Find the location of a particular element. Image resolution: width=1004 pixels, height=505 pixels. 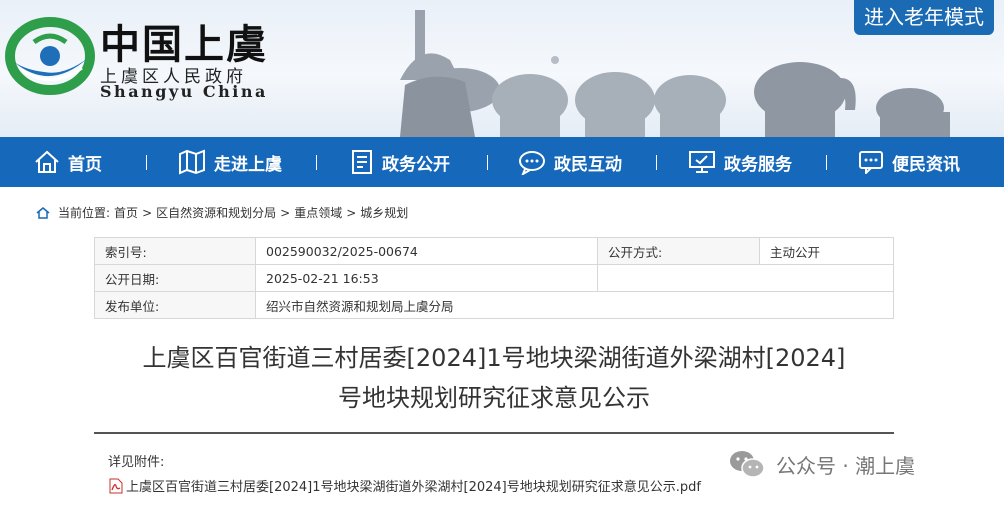

nav-item-gov-disclosure: 政务公开 is located at coordinates (400, 162).